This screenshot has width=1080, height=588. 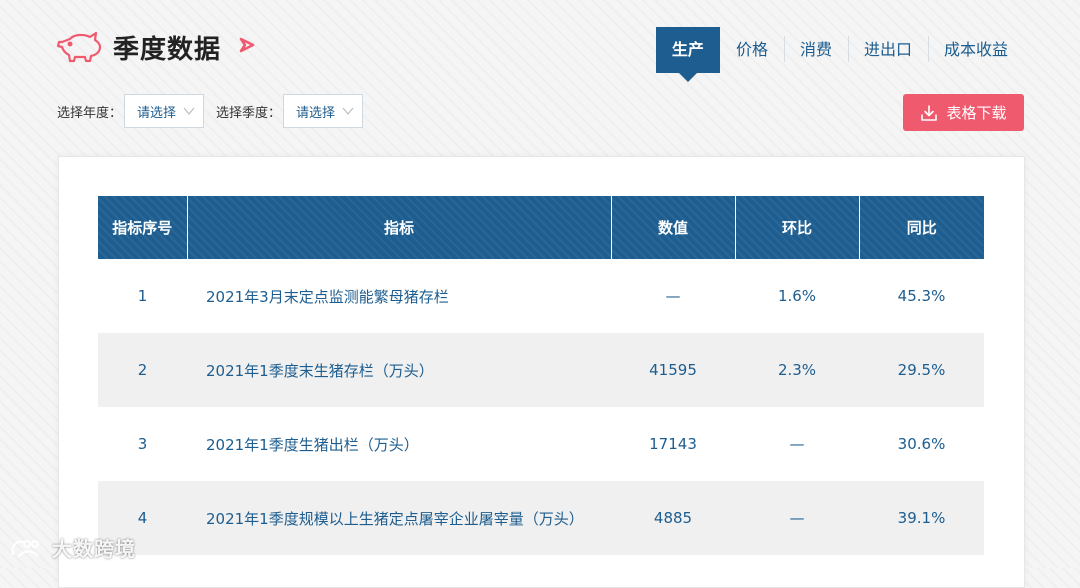 What do you see at coordinates (921, 370) in the screenshot?
I see `cell-yoy: 29.5%` at bounding box center [921, 370].